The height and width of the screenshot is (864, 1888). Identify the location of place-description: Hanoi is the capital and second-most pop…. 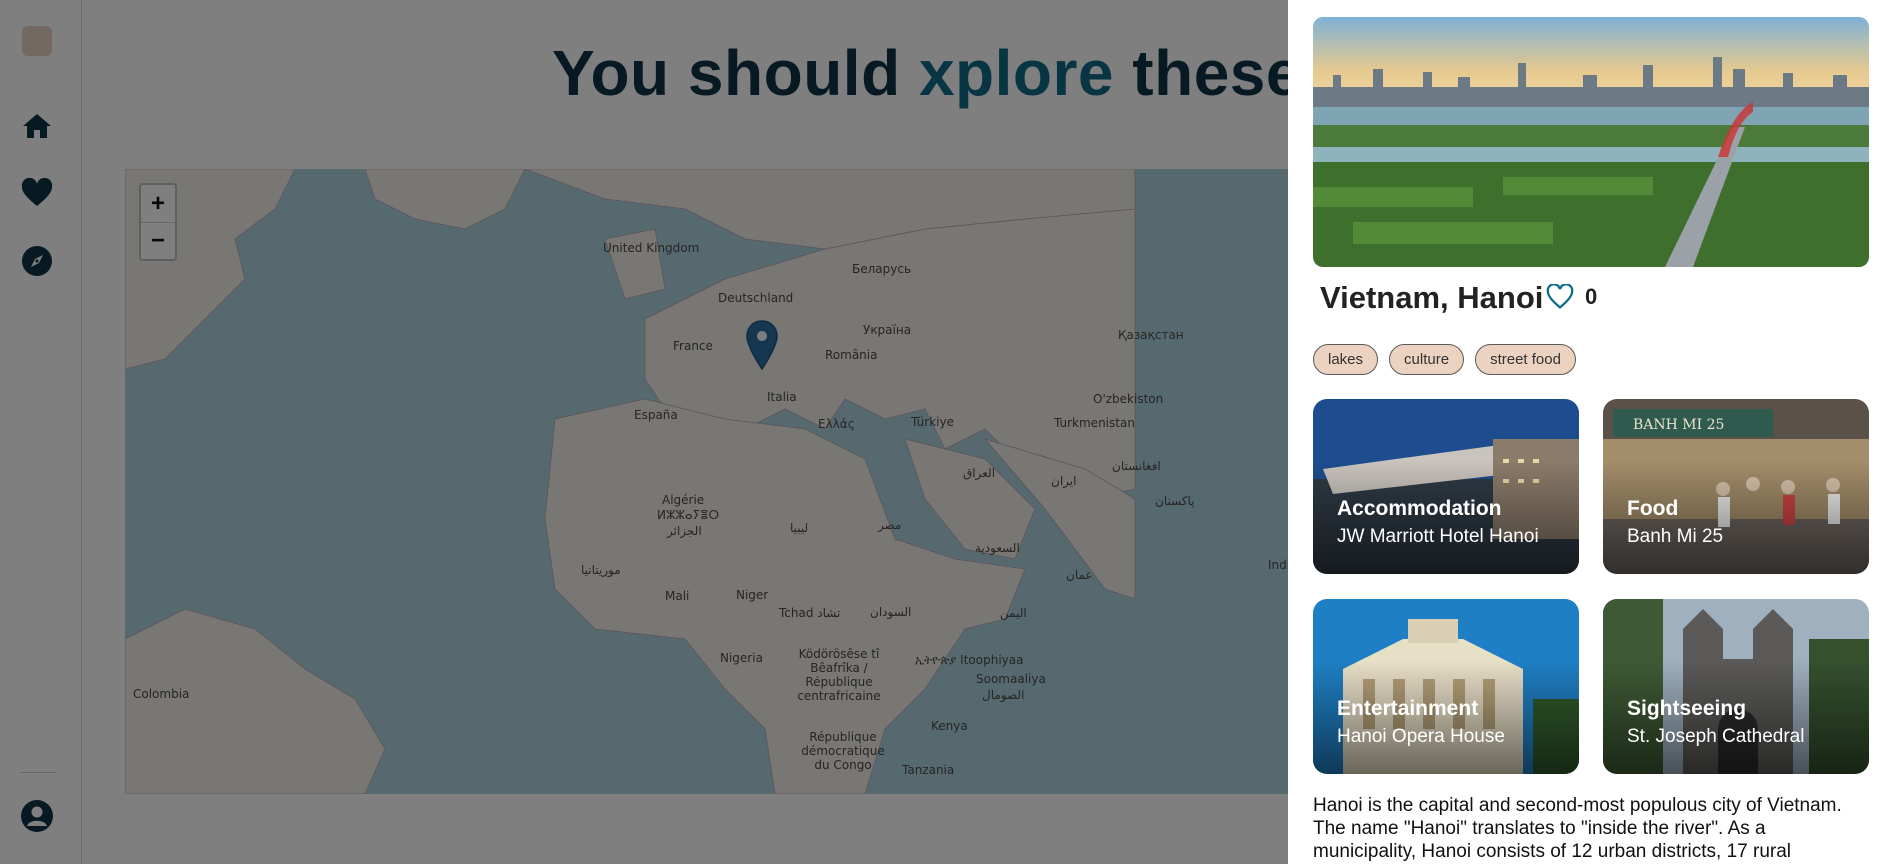
(1577, 828).